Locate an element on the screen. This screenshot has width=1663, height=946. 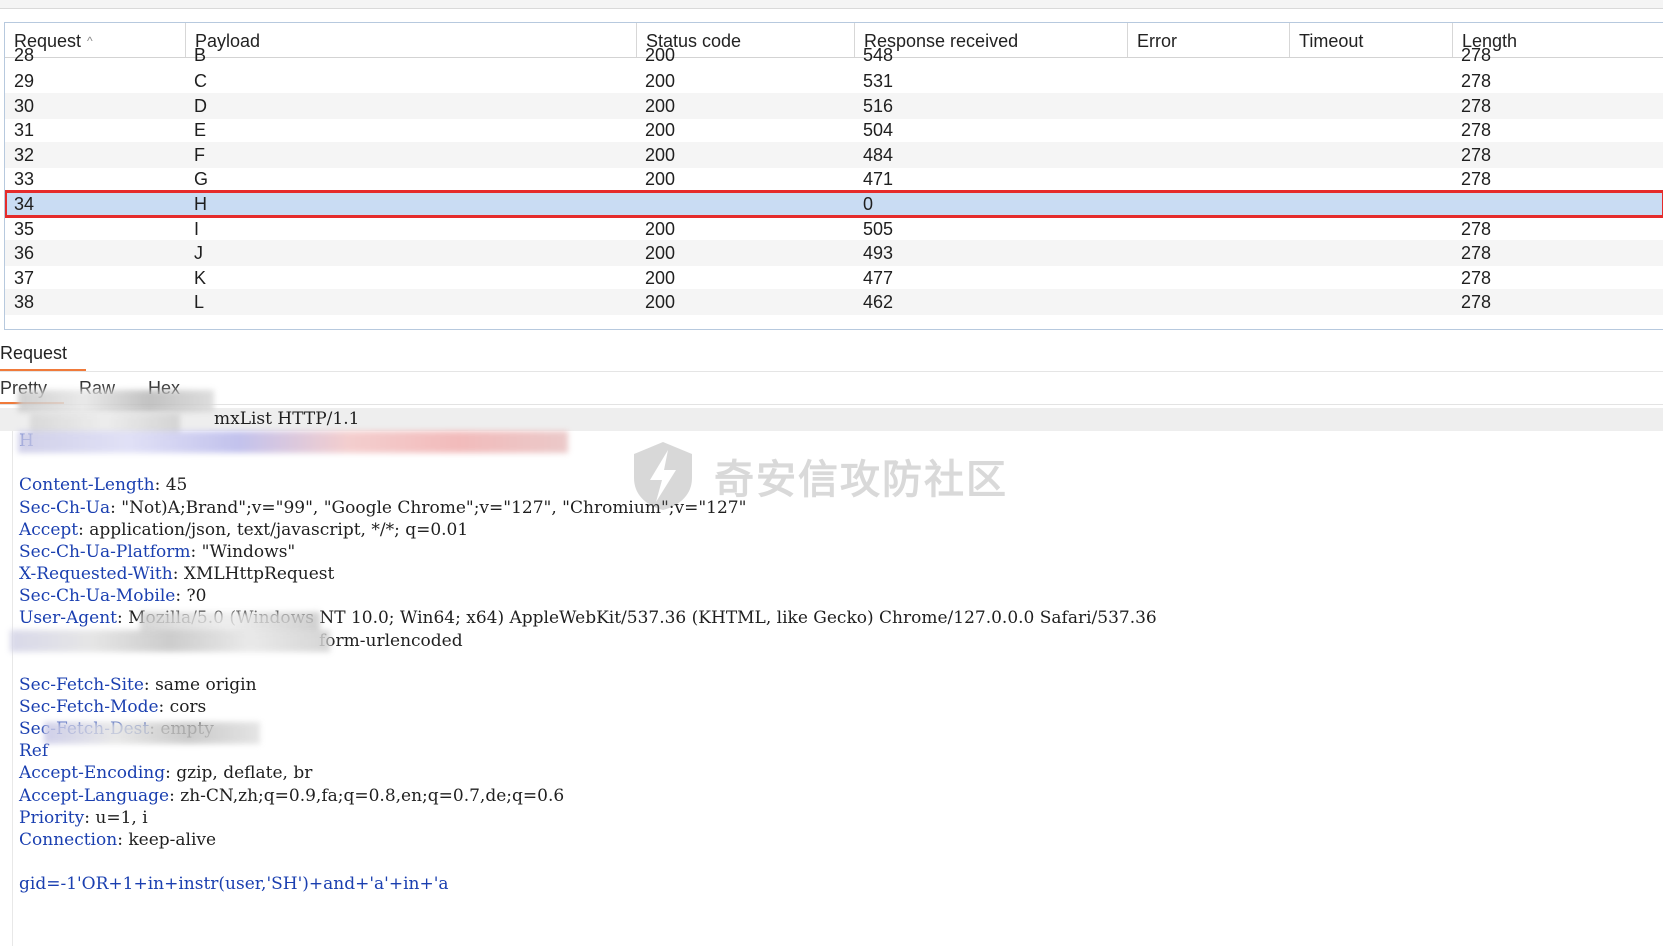
cell-payload: H is located at coordinates (200, 204).